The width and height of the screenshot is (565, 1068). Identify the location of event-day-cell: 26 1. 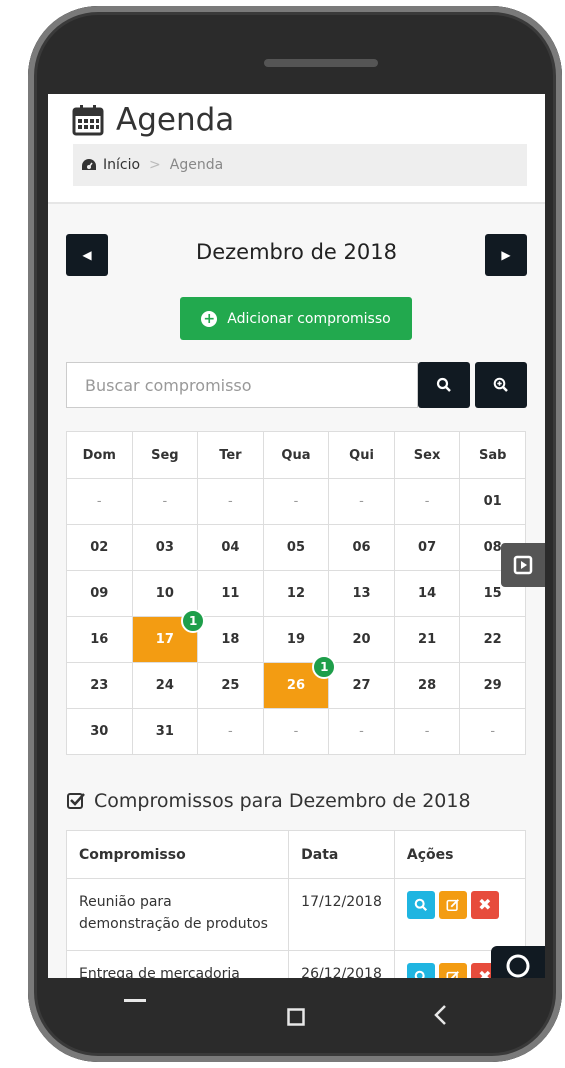
(299, 682).